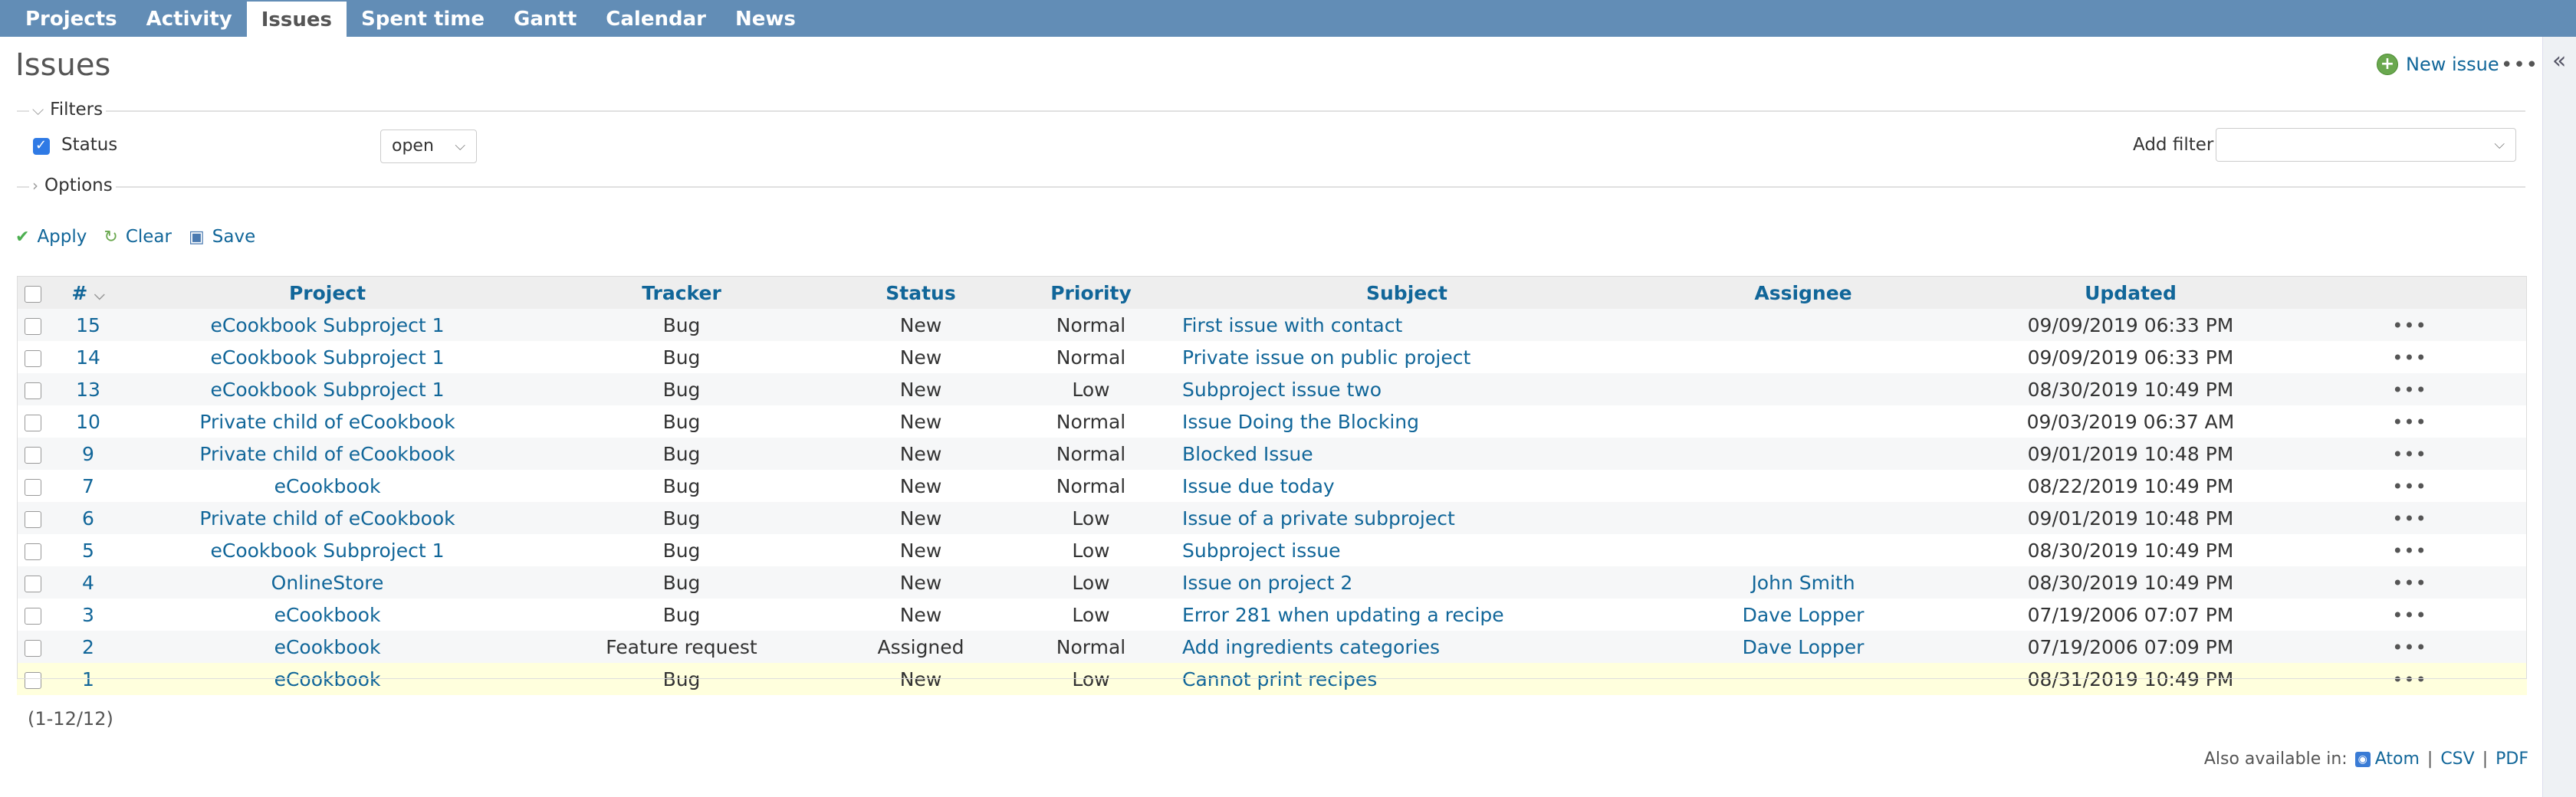 The image size is (2576, 797). Describe the element at coordinates (1803, 583) in the screenshot. I see `assignee-link: John Smith` at that location.